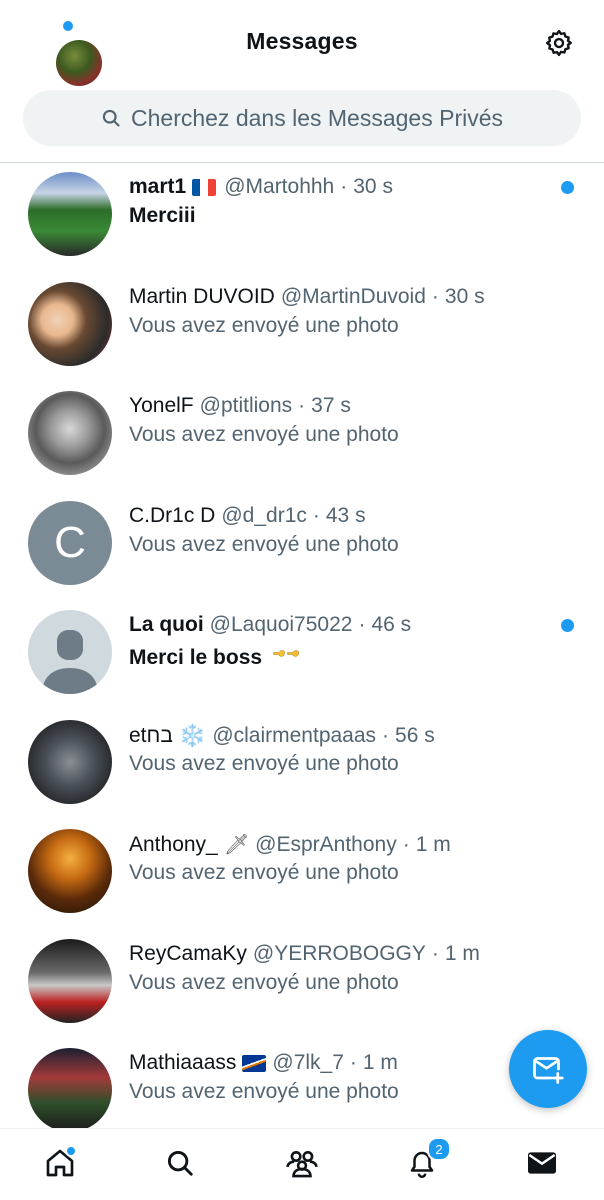  What do you see at coordinates (161, 405) in the screenshot?
I see `conversation-name: YonelF` at bounding box center [161, 405].